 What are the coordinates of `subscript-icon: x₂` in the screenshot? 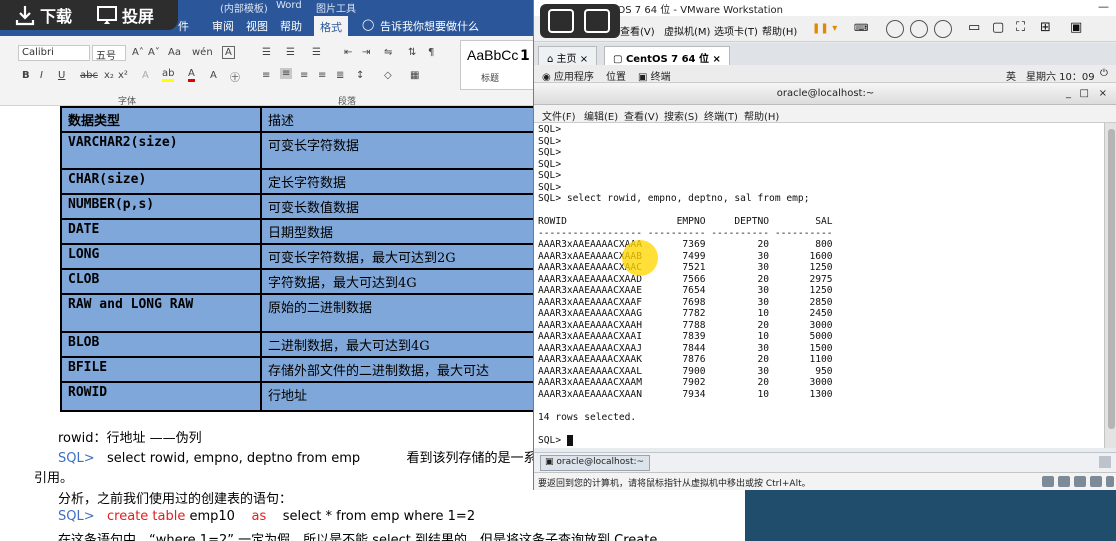 It's located at (109, 75).